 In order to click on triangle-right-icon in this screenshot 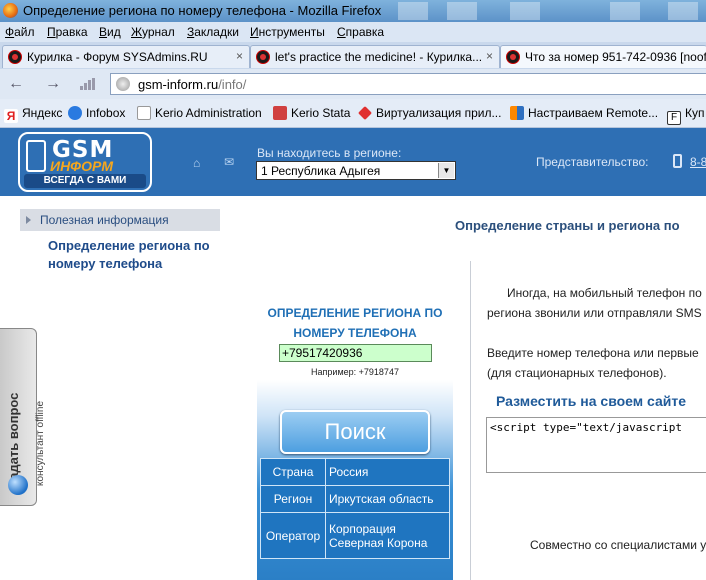, I will do `click(28, 220)`.